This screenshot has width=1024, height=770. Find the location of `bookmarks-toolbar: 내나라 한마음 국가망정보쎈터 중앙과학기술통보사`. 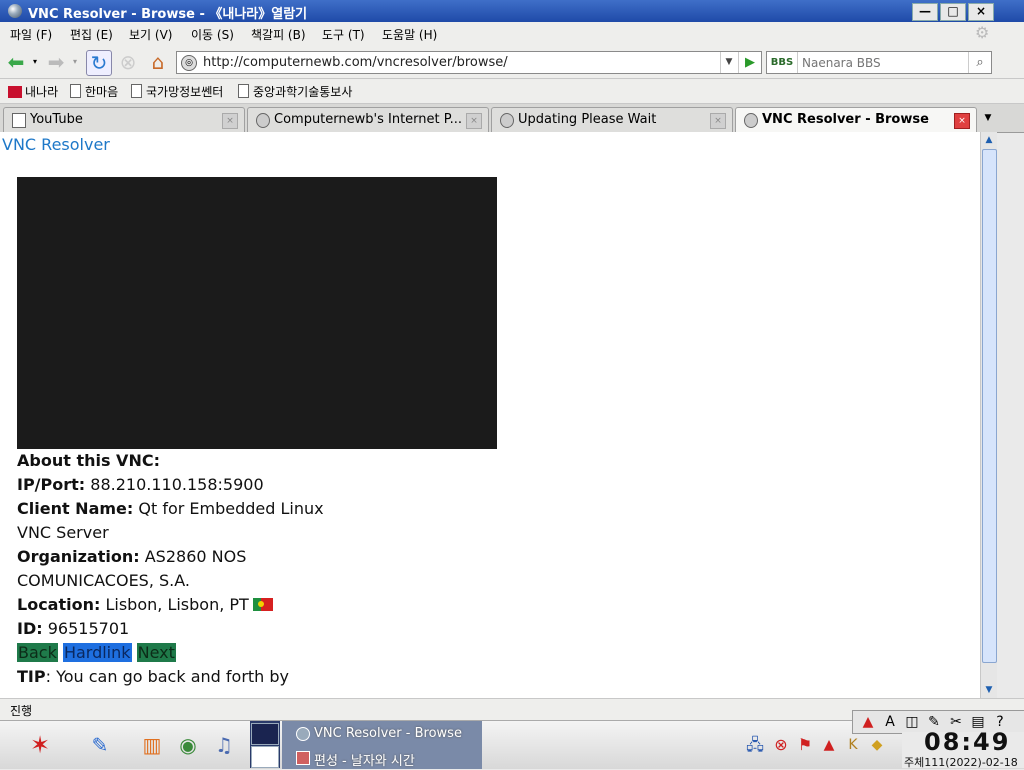

bookmarks-toolbar: 내나라 한마음 국가망정보쎈터 중앙과학기술통보사 is located at coordinates (512, 91).